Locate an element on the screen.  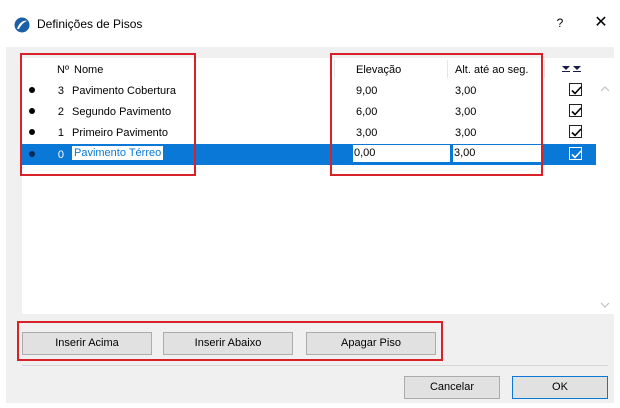
column-divider is located at coordinates (544, 69).